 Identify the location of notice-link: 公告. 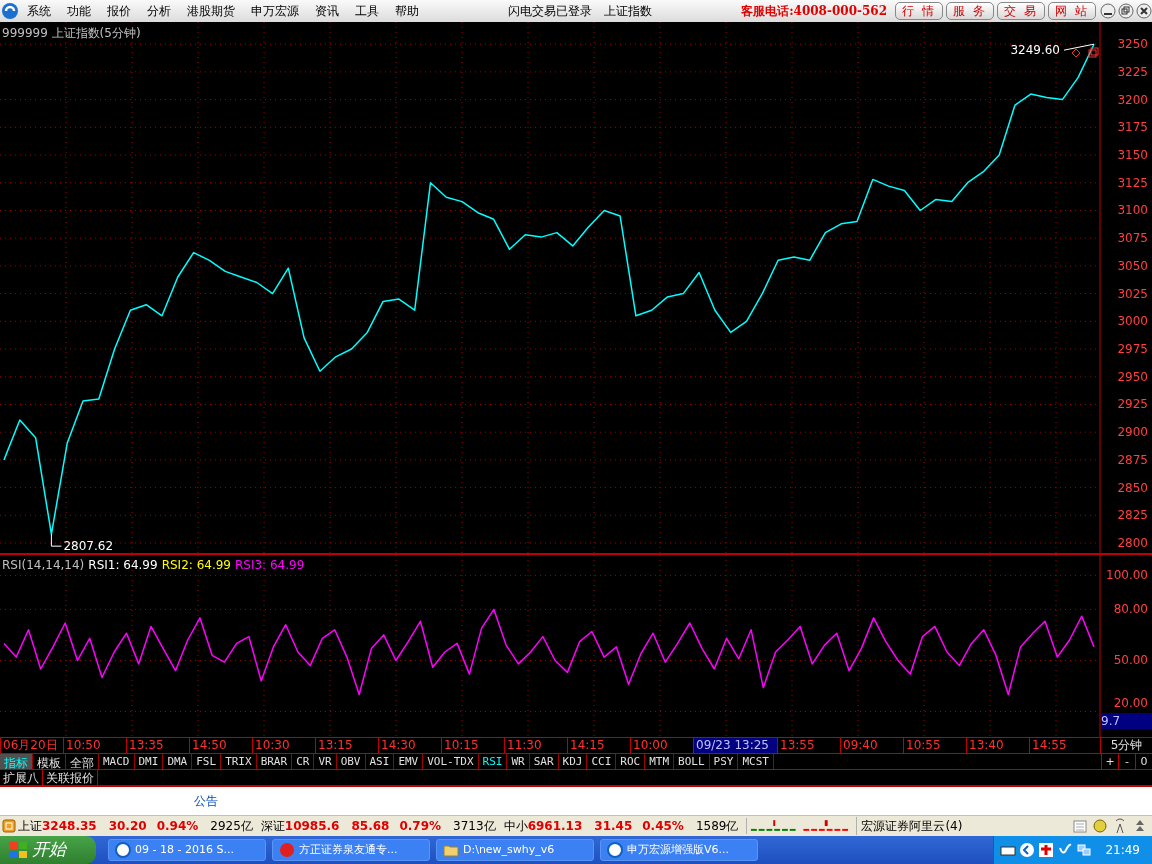
(206, 801).